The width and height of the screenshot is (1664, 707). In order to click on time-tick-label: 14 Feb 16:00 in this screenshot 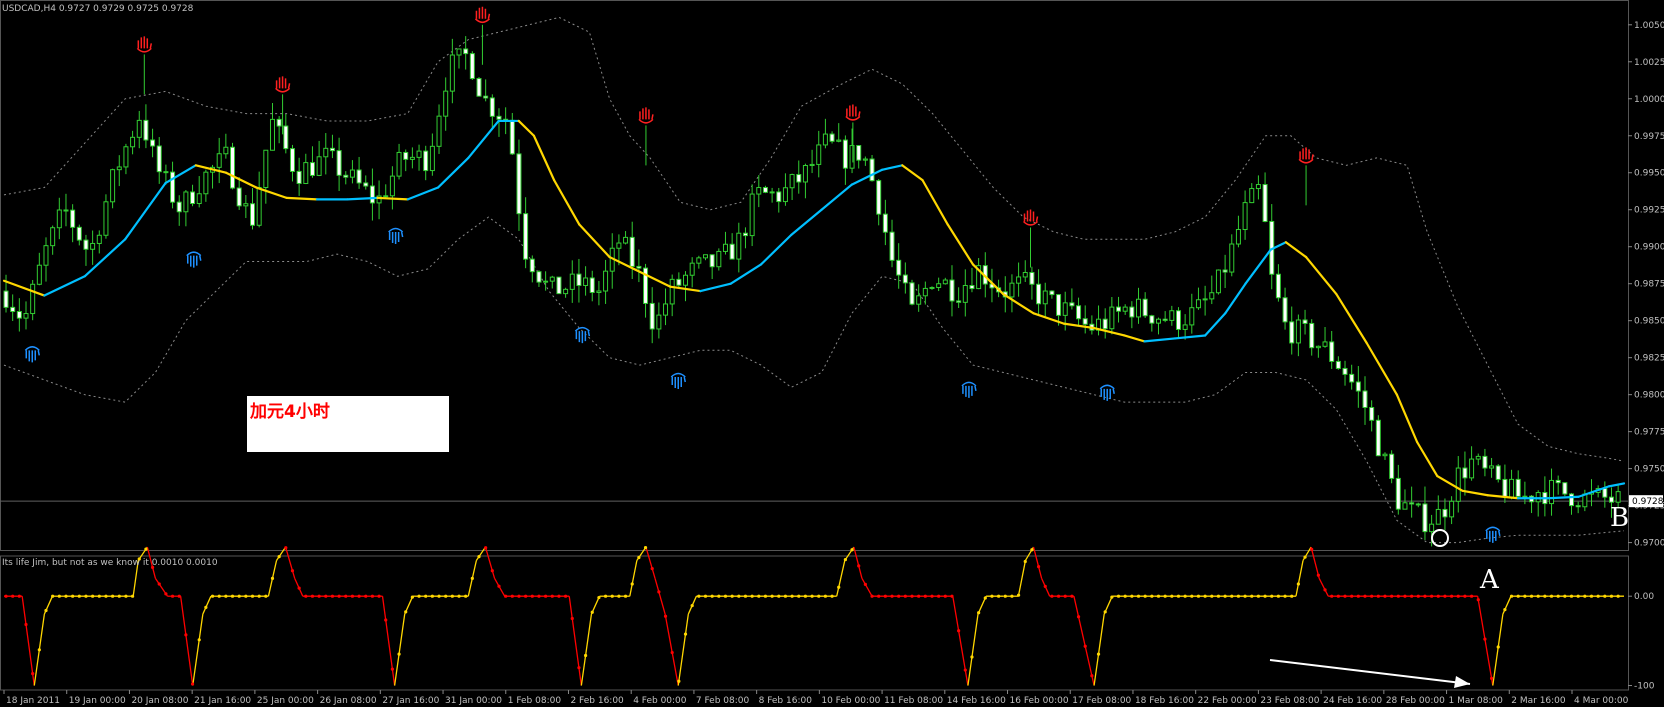, I will do `click(976, 701)`.